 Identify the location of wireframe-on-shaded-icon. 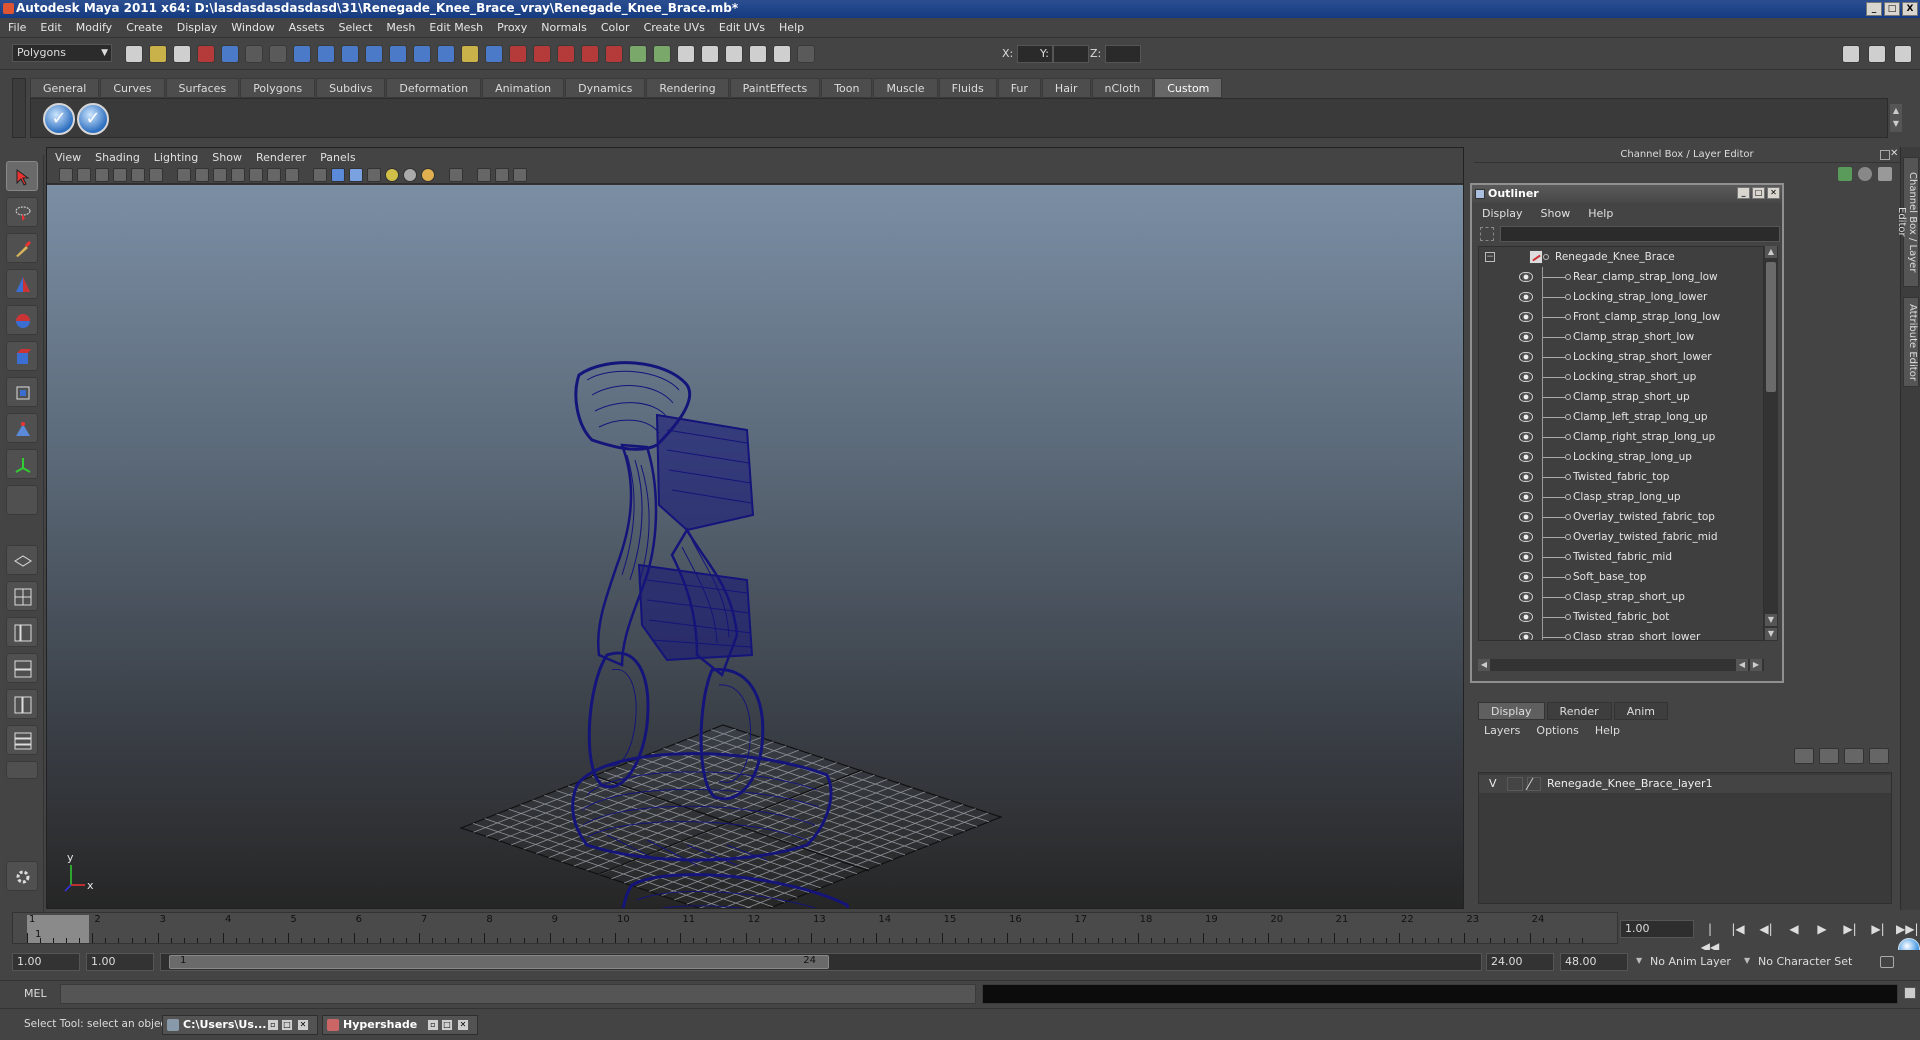
(356, 175).